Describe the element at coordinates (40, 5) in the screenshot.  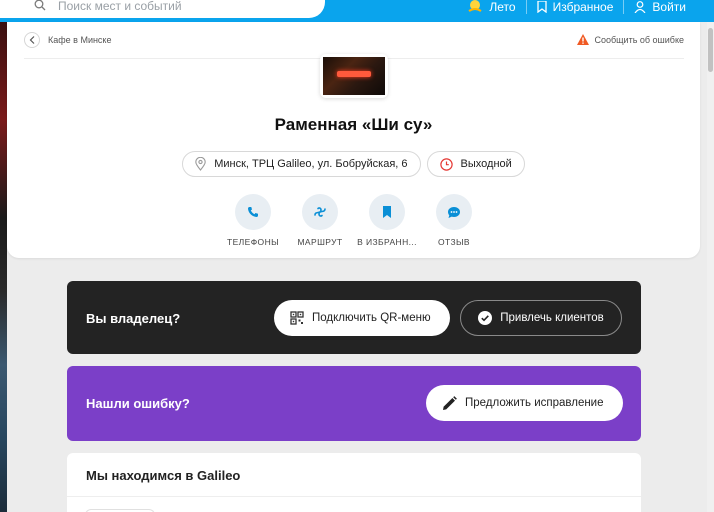
I see `search-icon` at that location.